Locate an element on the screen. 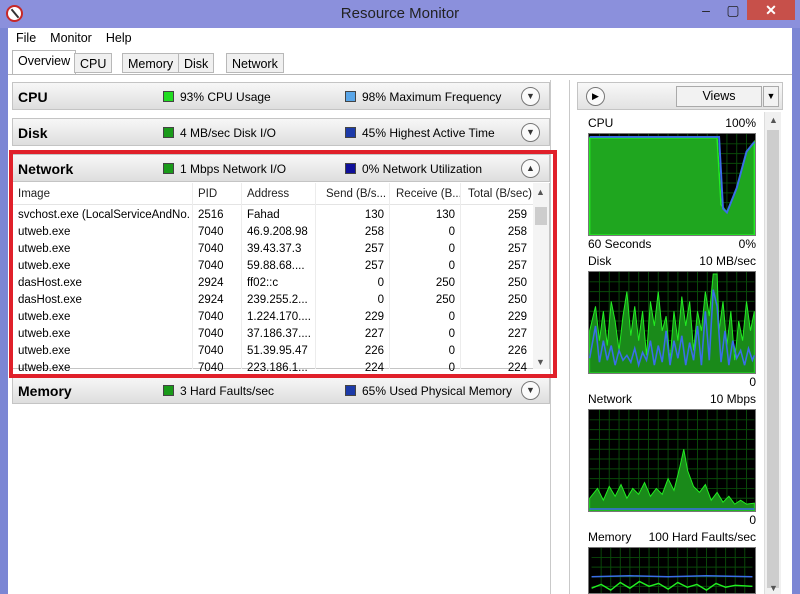 This screenshot has width=800, height=594. memory-graph-card: Memory 100 Hard Faults/sec is located at coordinates (670, 562).